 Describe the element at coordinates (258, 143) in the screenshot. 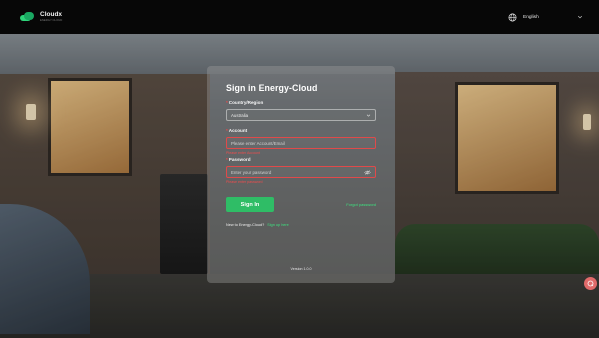

I see `account-placeholder: Please enter Account/Email` at that location.